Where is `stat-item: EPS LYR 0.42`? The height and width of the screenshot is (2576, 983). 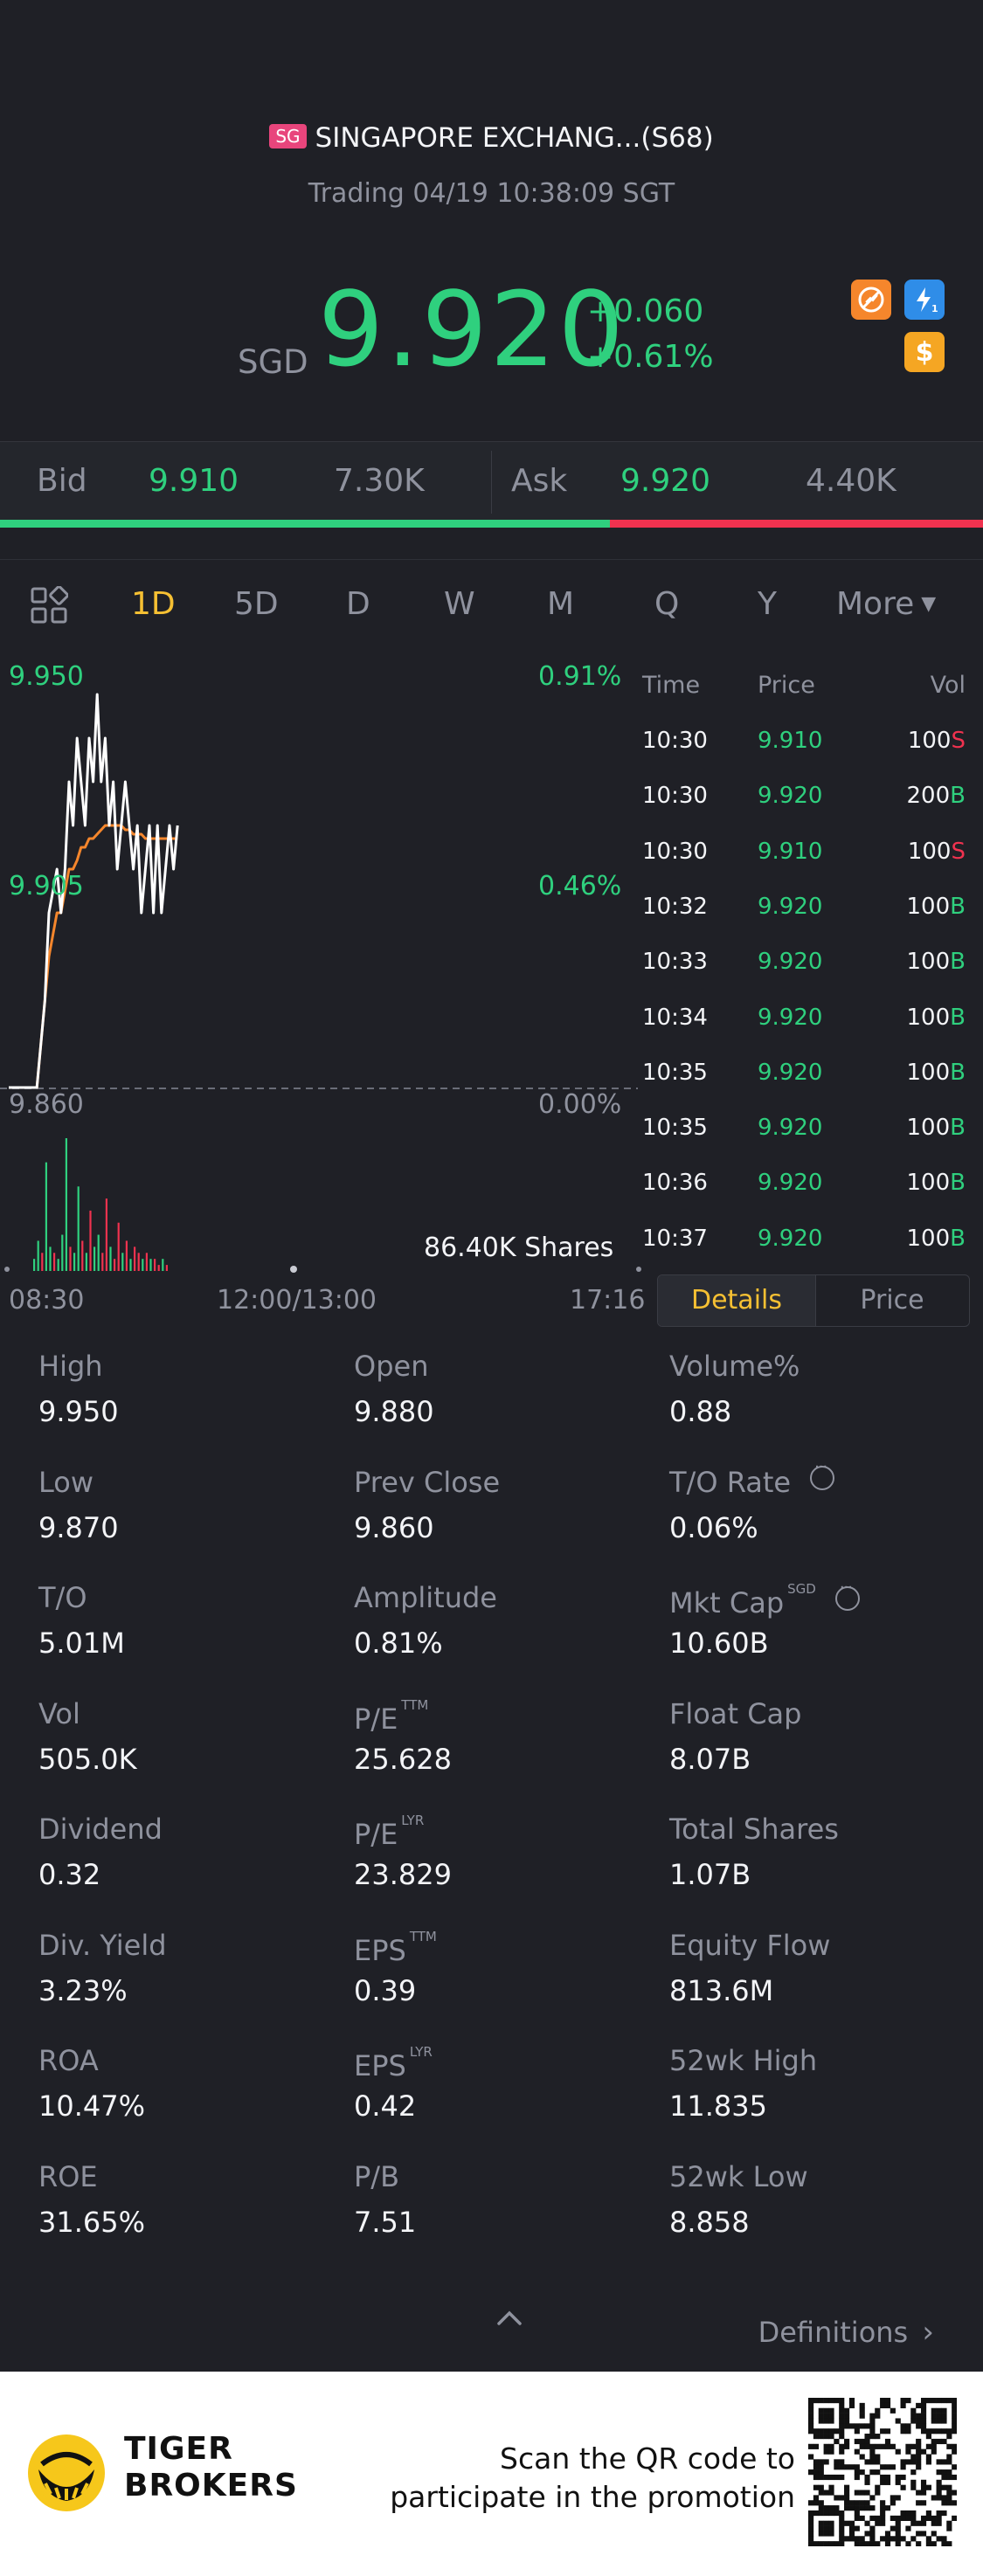
stat-item: EPS LYR 0.42 is located at coordinates (502, 2096).